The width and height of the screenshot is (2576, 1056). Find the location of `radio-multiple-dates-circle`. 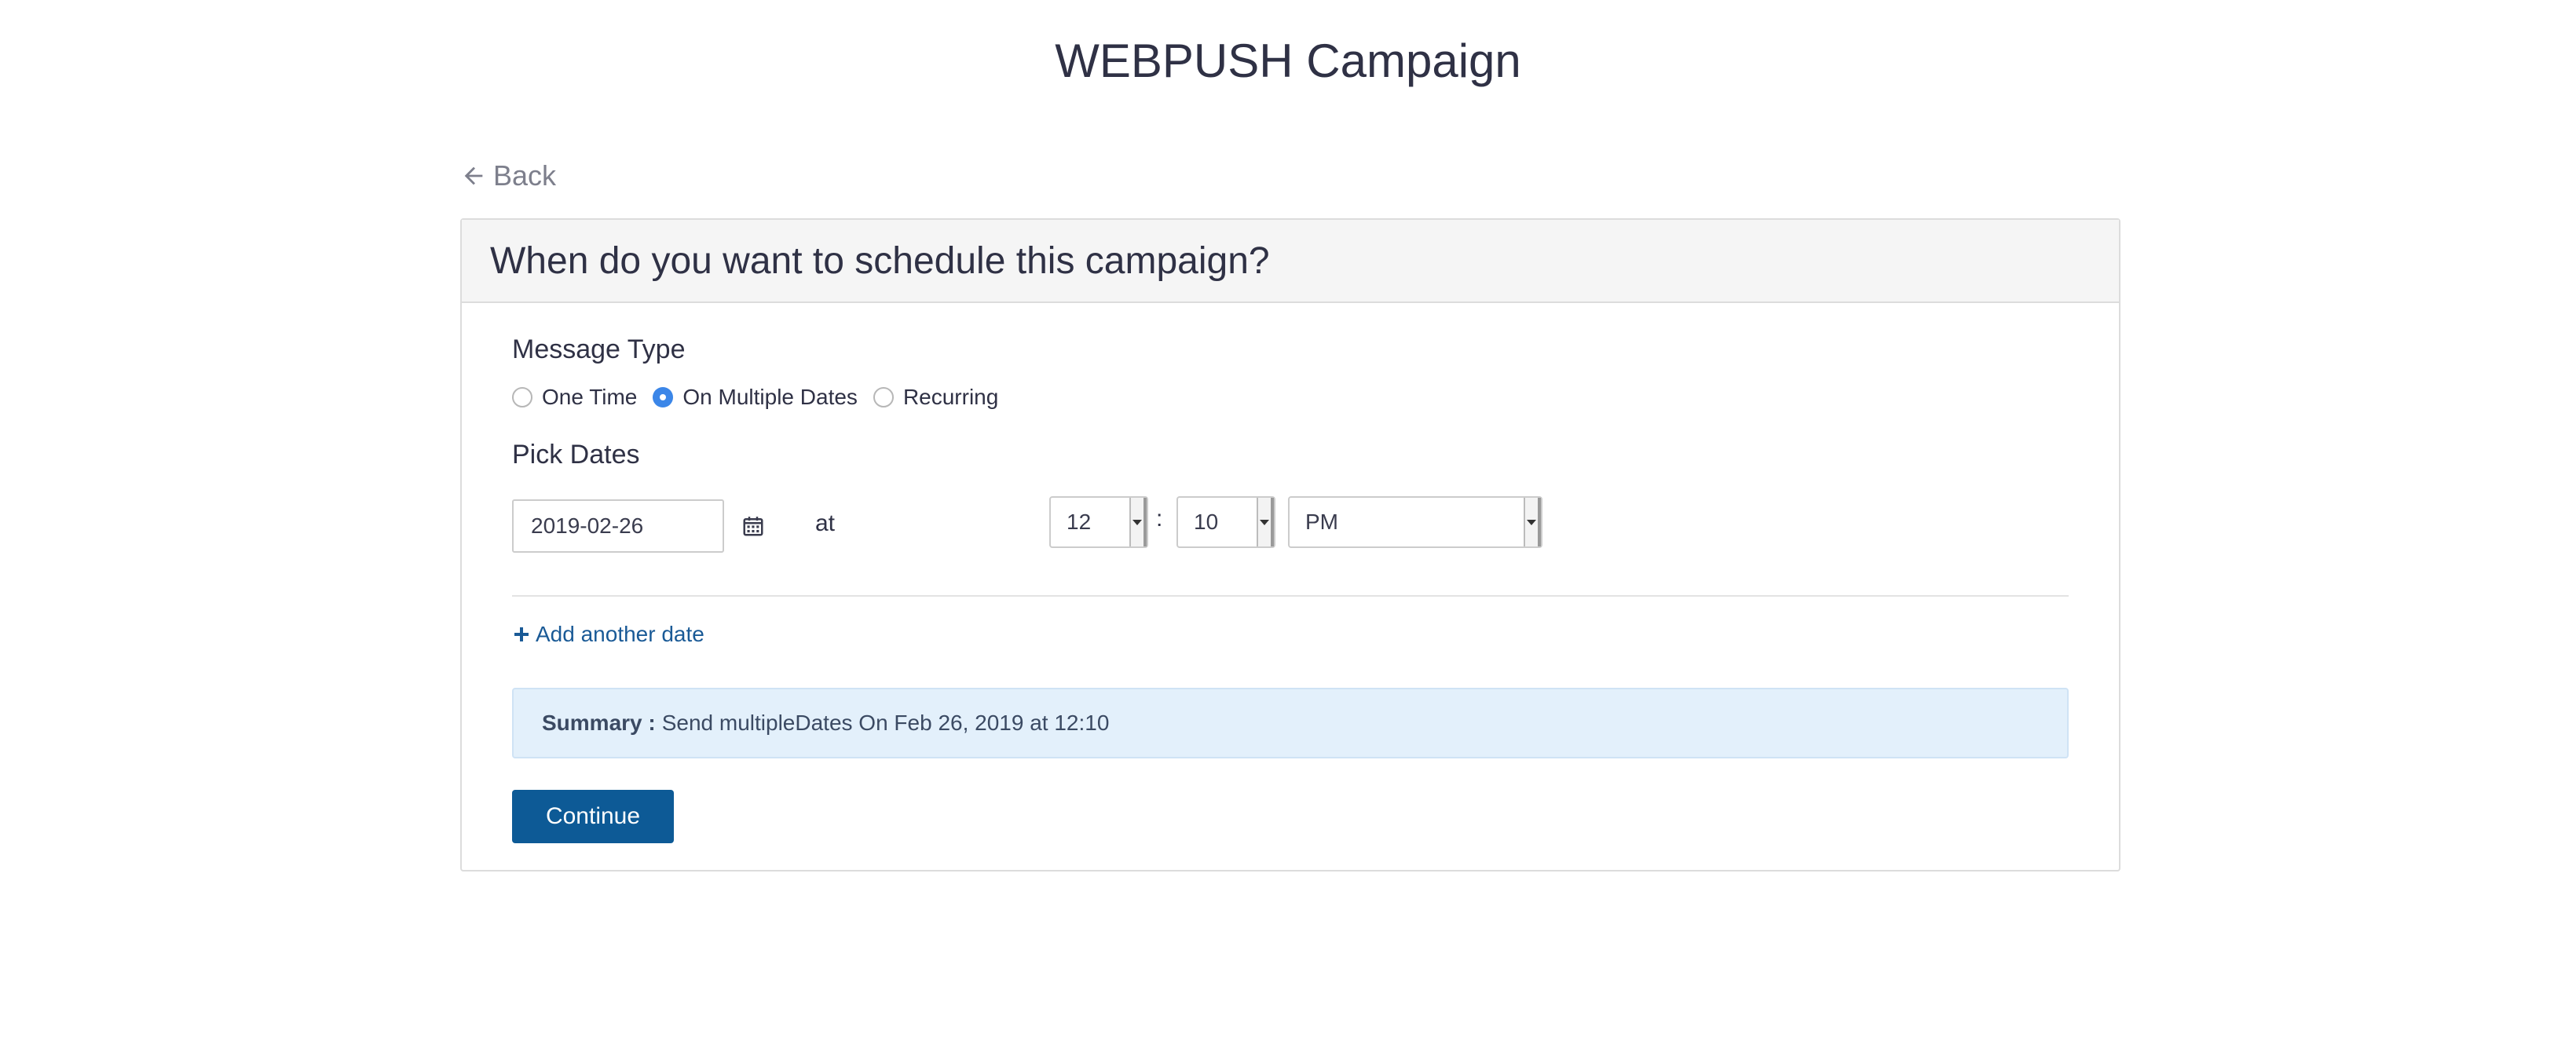

radio-multiple-dates-circle is located at coordinates (664, 397).